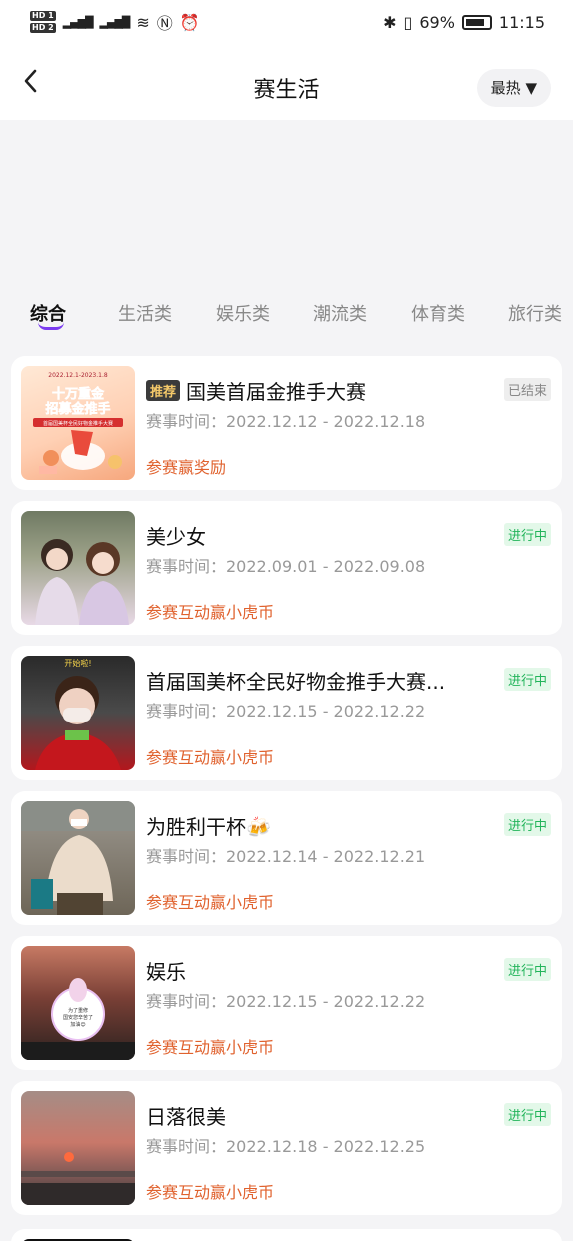 The image size is (573, 1241). I want to click on bluetooth-icon: ✱, so click(390, 22).